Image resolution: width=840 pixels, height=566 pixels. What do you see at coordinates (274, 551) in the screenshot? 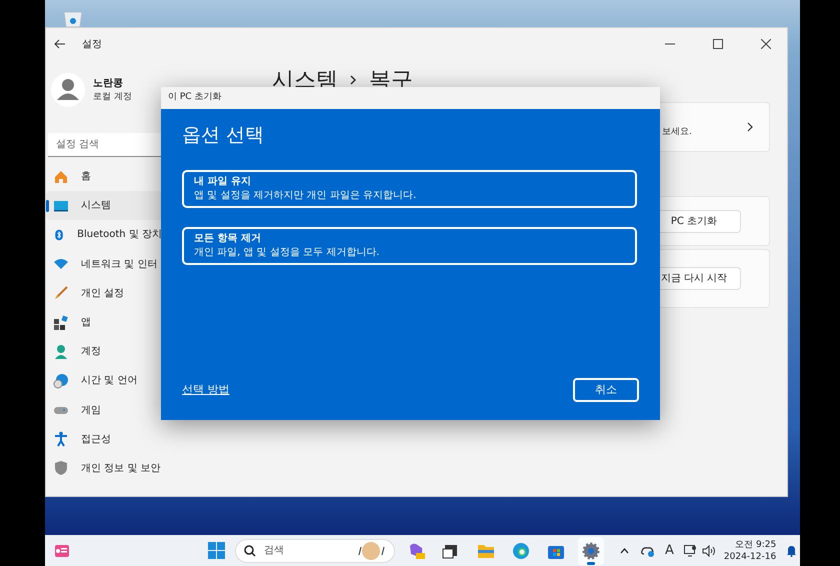
I see `search-placeholder: 검색` at bounding box center [274, 551].